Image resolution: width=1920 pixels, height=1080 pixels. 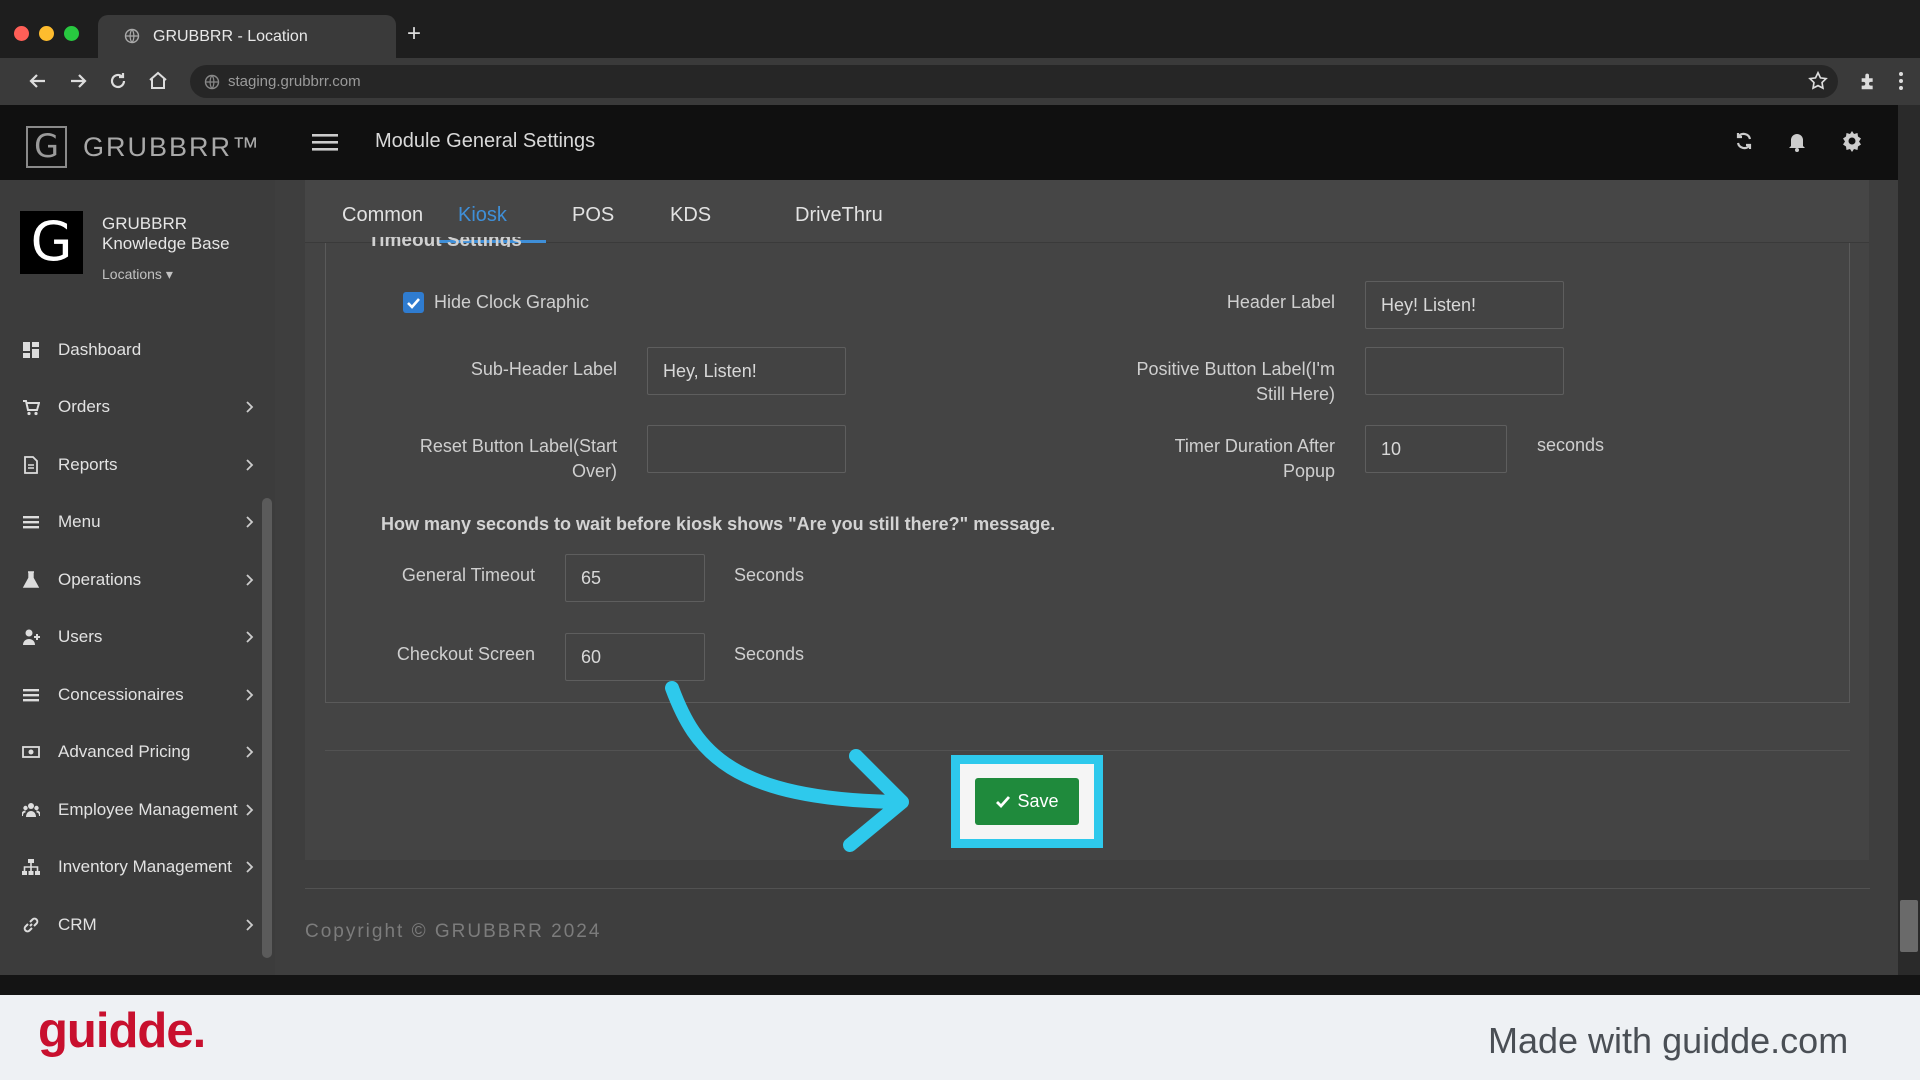 I want to click on module-tabs: Common Kiosk POS KDS DriveThru, so click(x=1087, y=211).